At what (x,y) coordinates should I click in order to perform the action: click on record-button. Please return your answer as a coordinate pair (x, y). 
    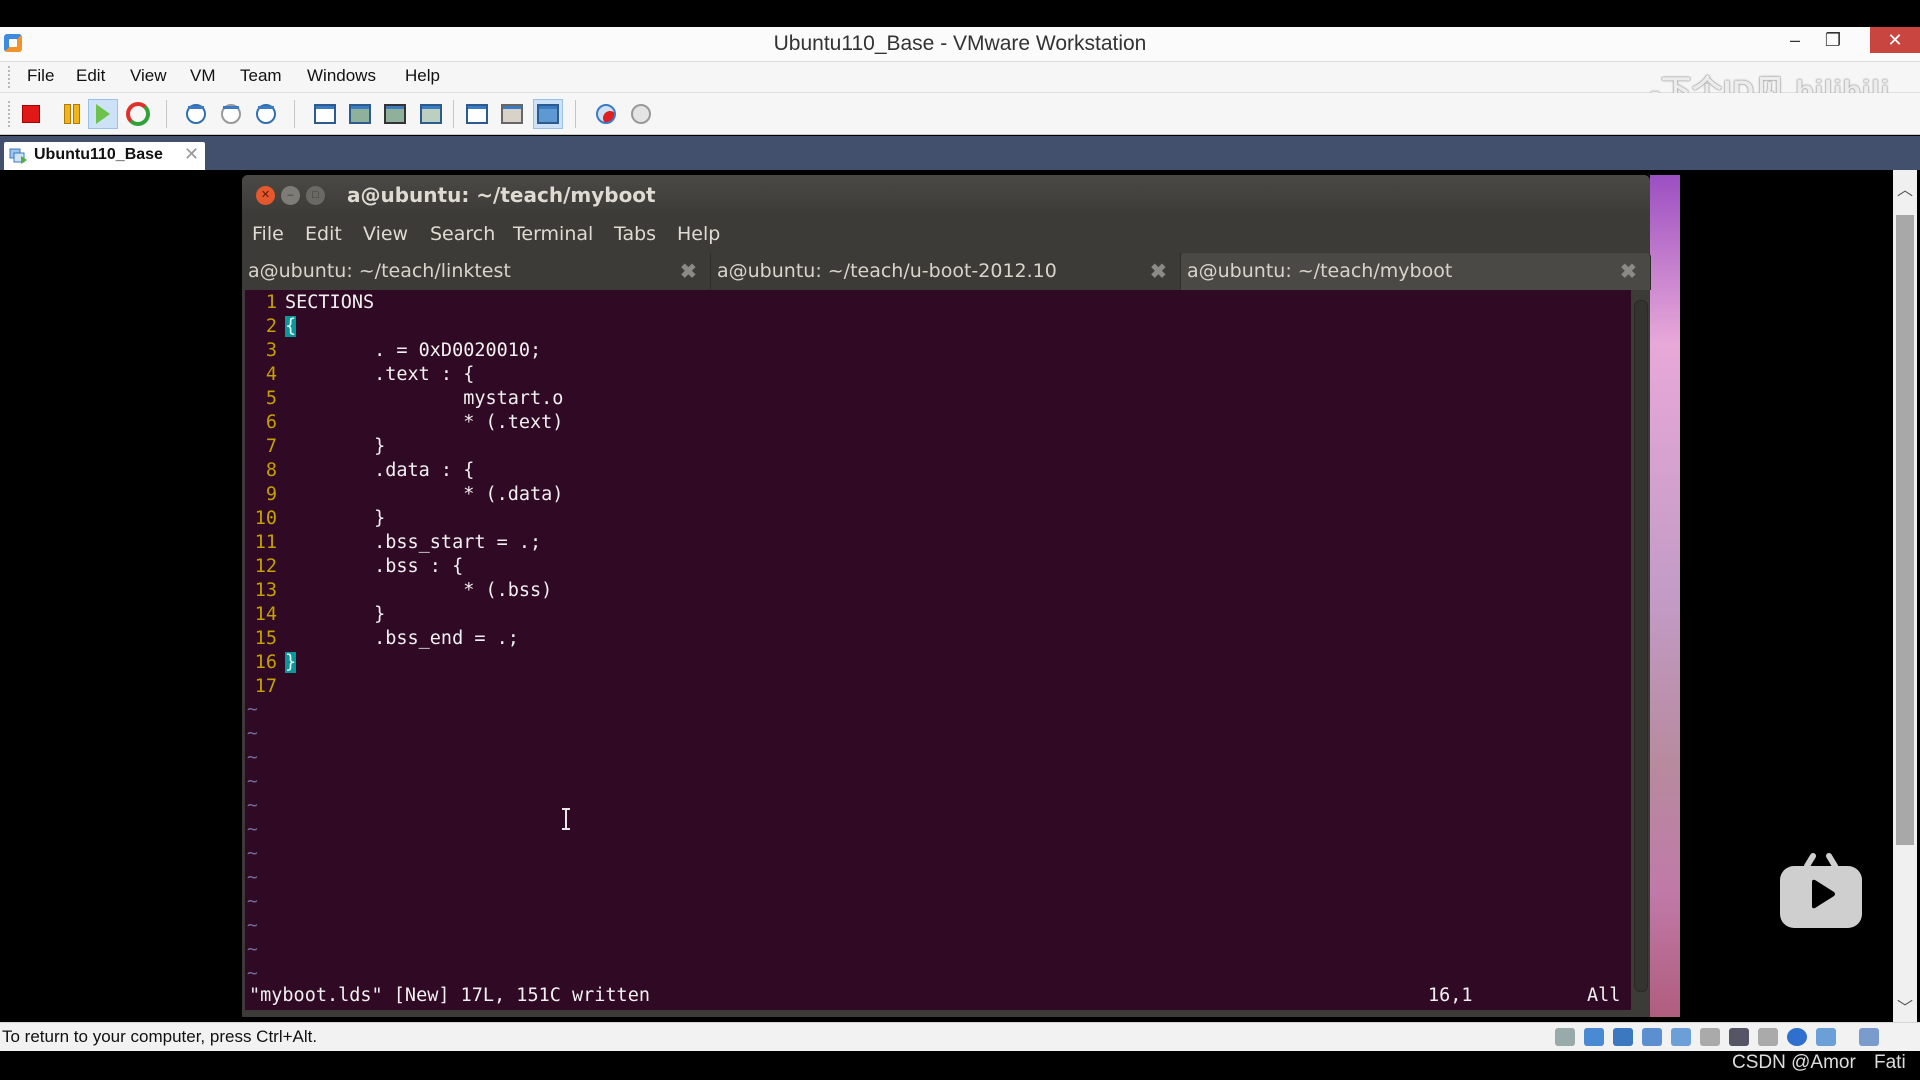
    Looking at the image, I should click on (606, 114).